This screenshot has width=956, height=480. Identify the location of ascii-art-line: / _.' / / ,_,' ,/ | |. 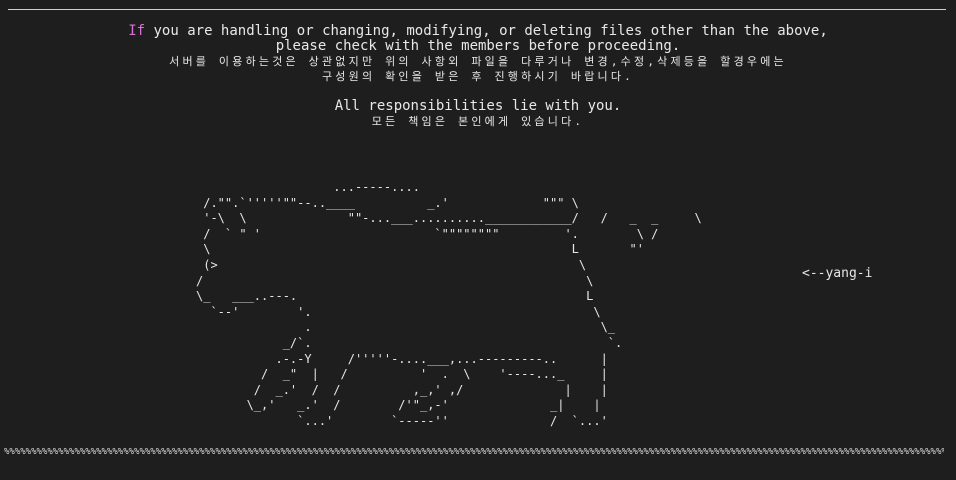
(402, 389).